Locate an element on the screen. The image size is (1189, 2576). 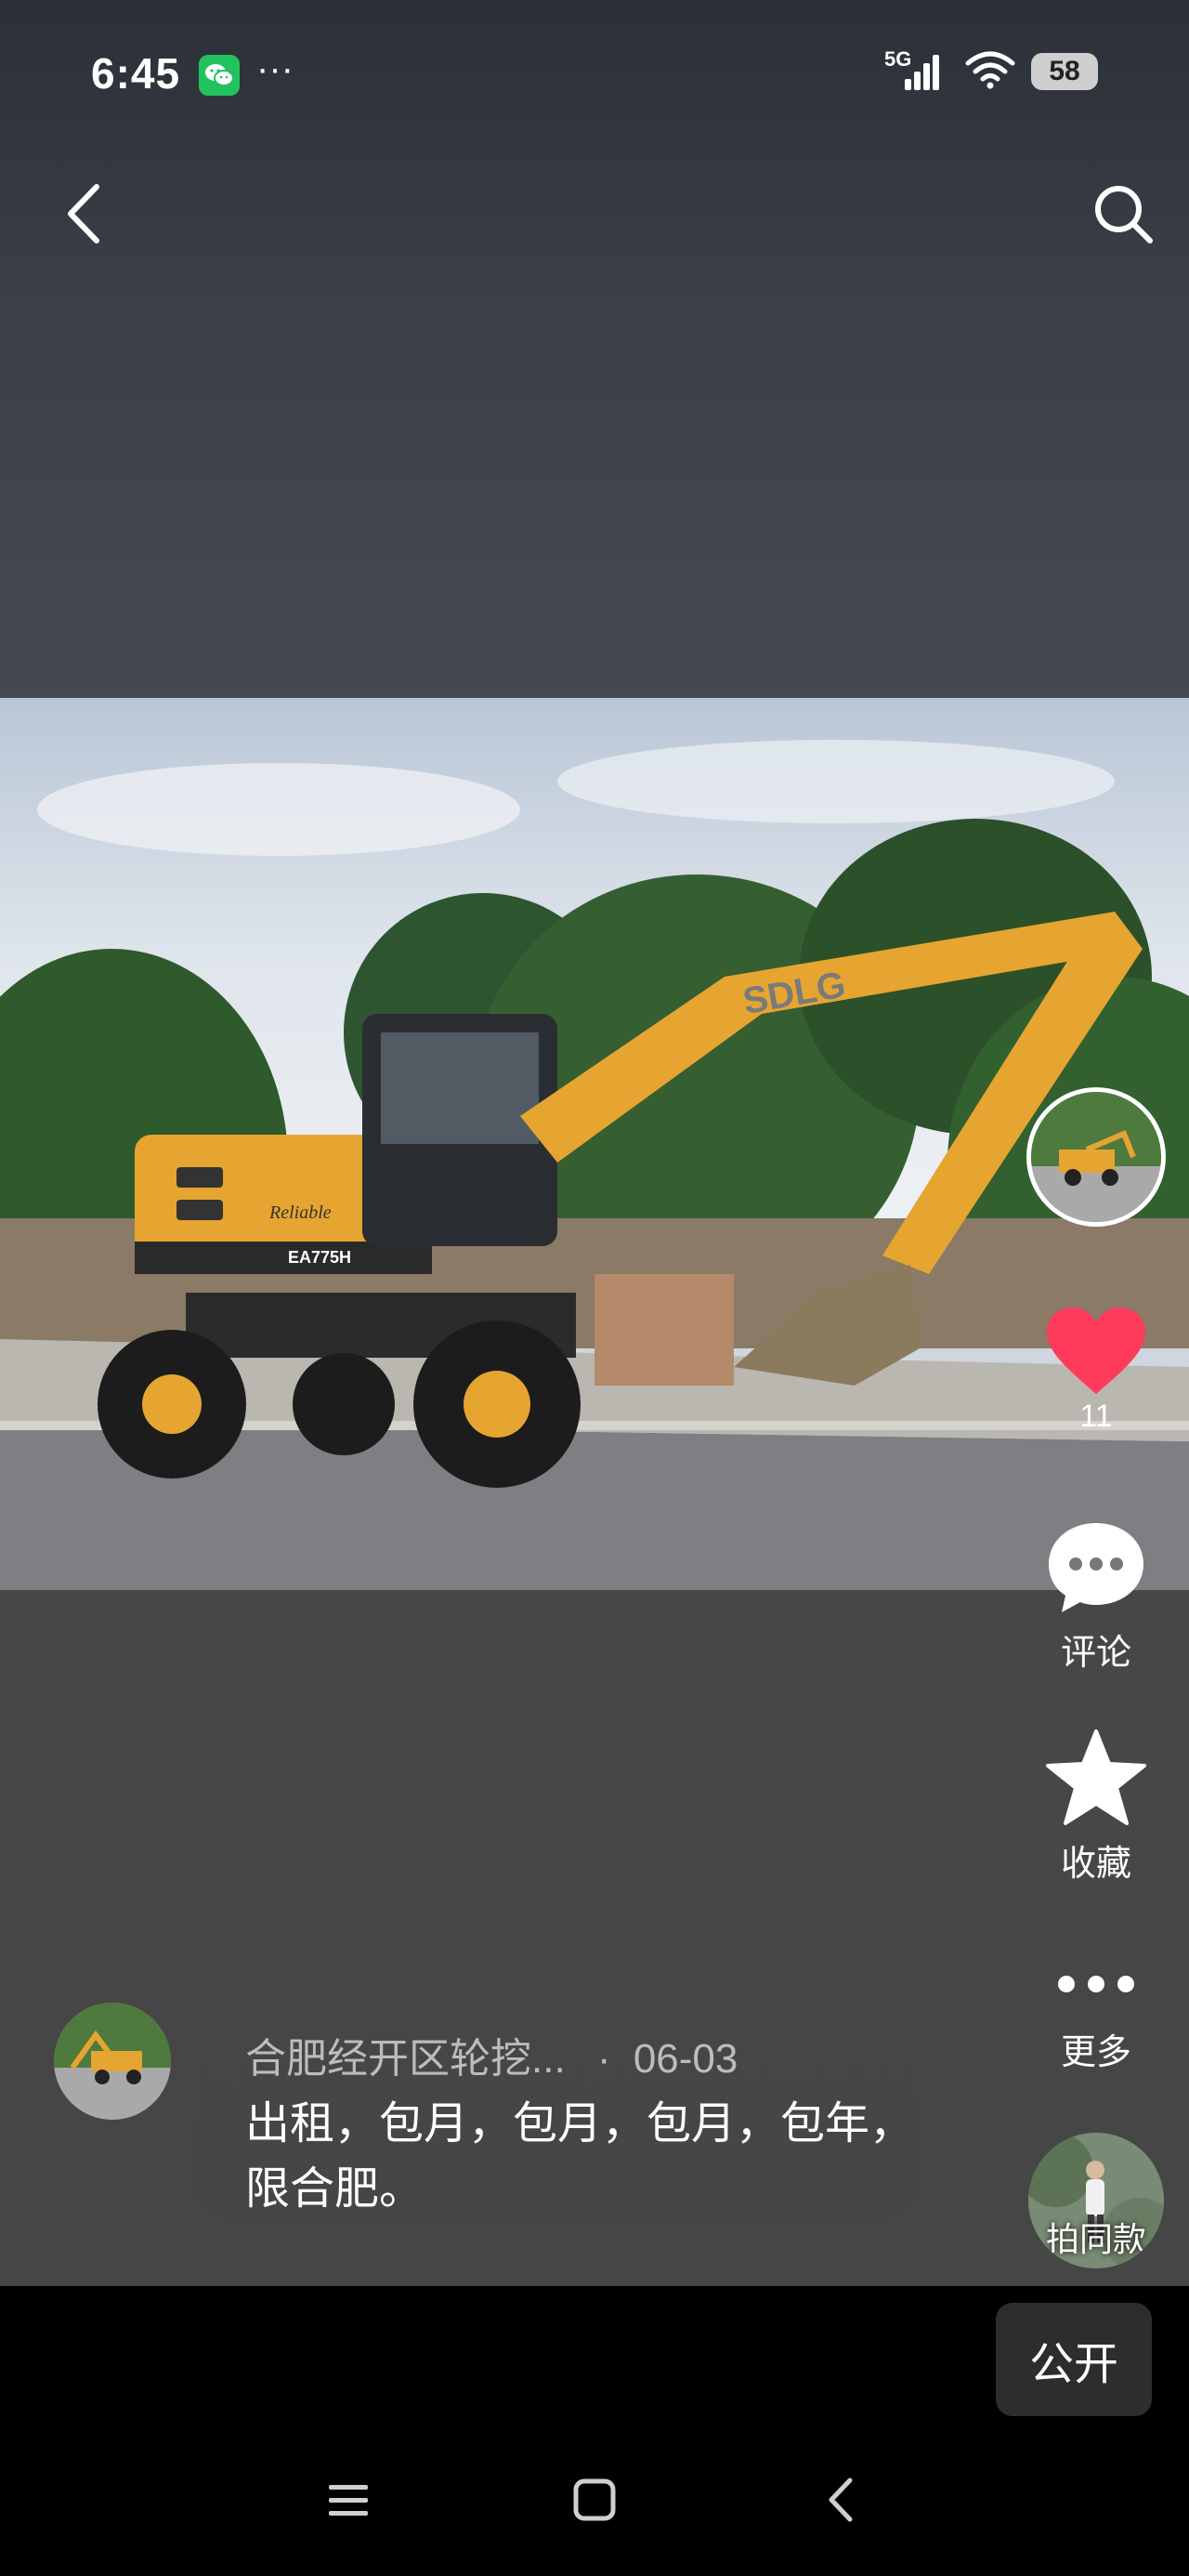
like-count: 11 is located at coordinates (1096, 1416).